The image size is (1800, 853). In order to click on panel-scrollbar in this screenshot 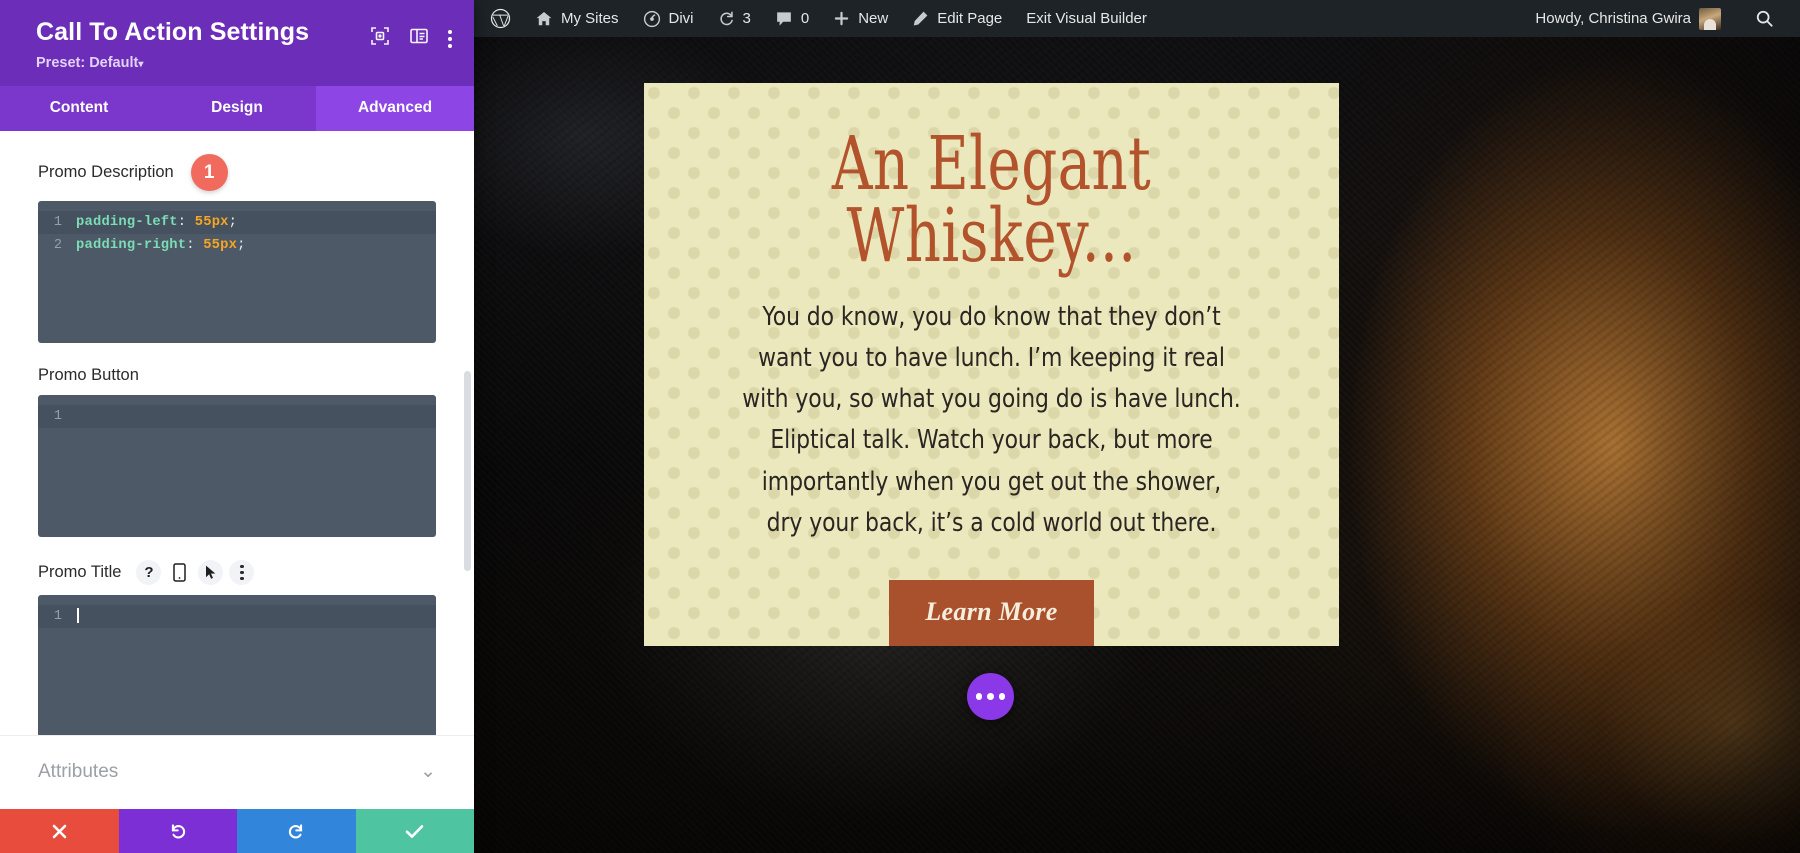, I will do `click(467, 471)`.